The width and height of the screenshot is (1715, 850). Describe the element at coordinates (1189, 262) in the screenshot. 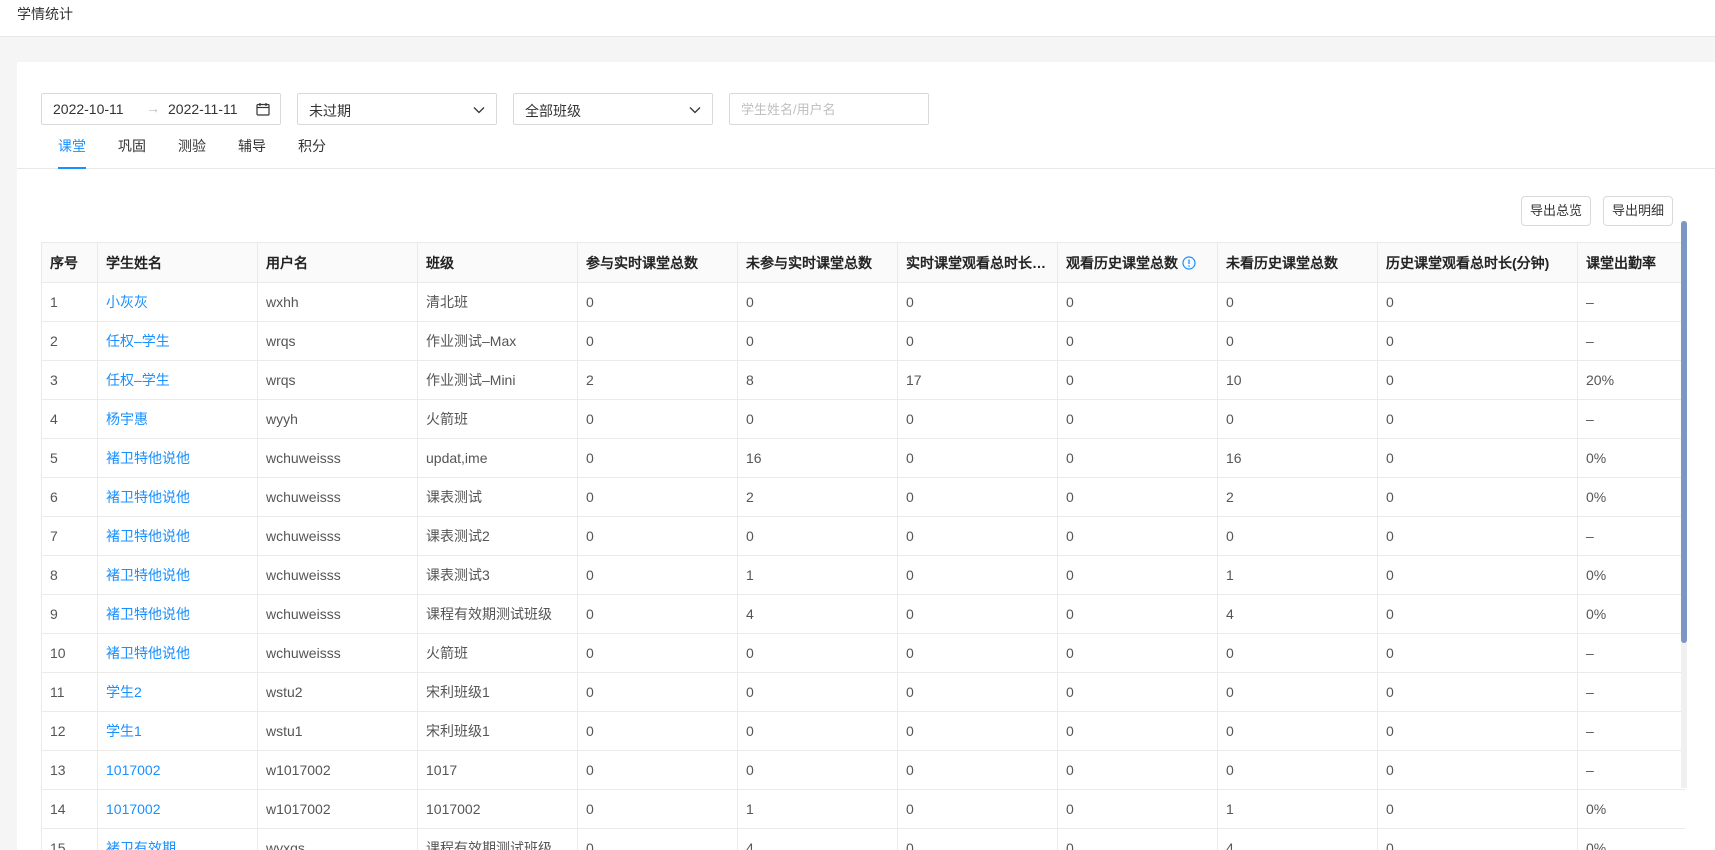

I see `info-icon` at that location.